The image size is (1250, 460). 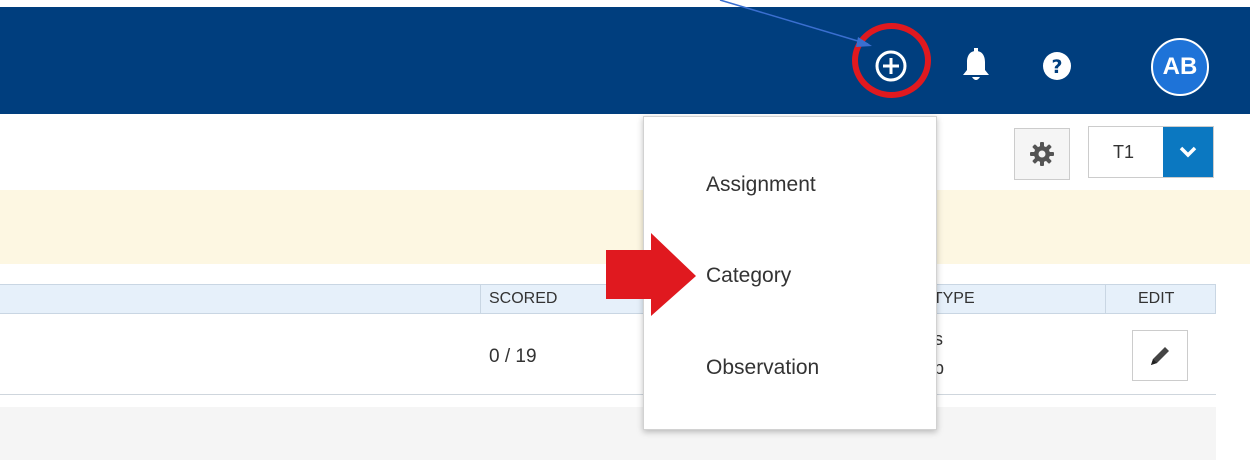 I want to click on table-header: SCORED E TYPE EDIT, so click(x=608, y=299).